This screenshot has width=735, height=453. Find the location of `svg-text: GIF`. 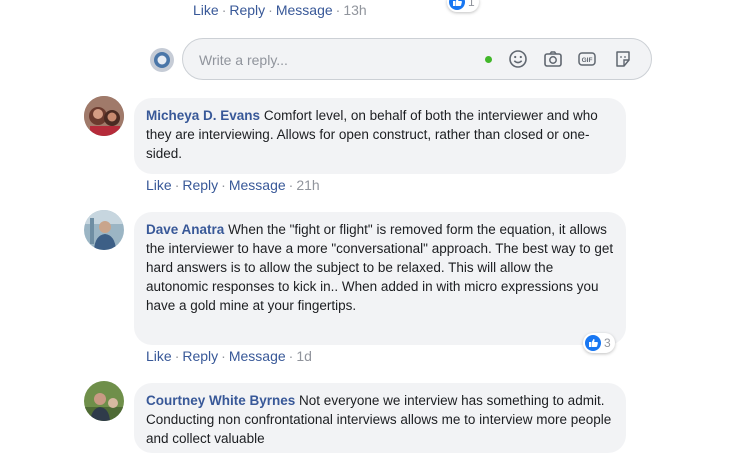

svg-text: GIF is located at coordinates (587, 60).